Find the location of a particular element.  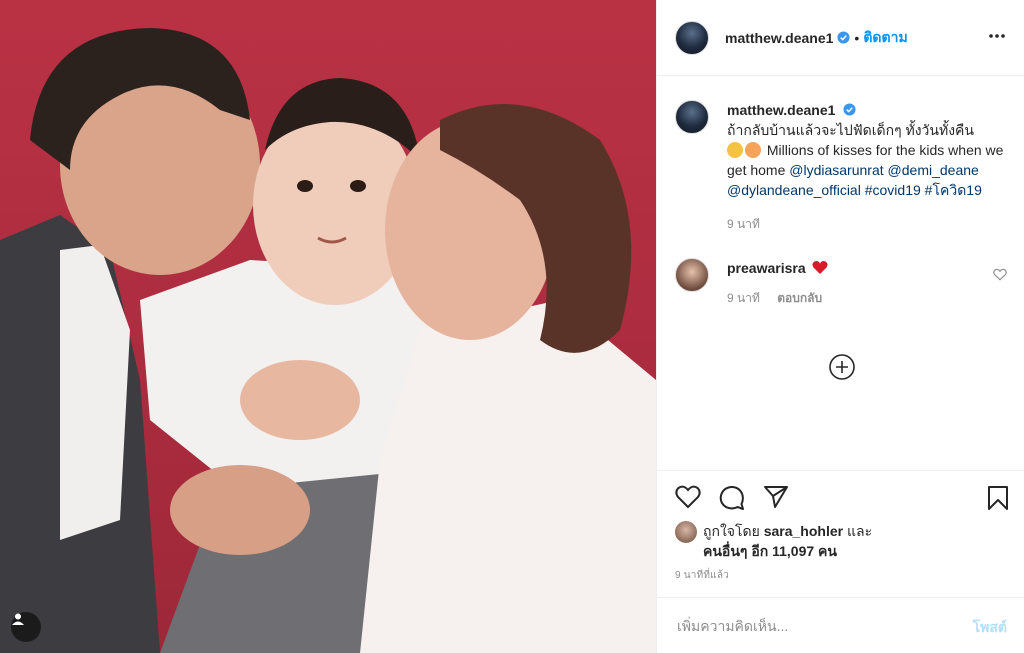

mention-link: @lydiasarunrat is located at coordinates (836, 170).